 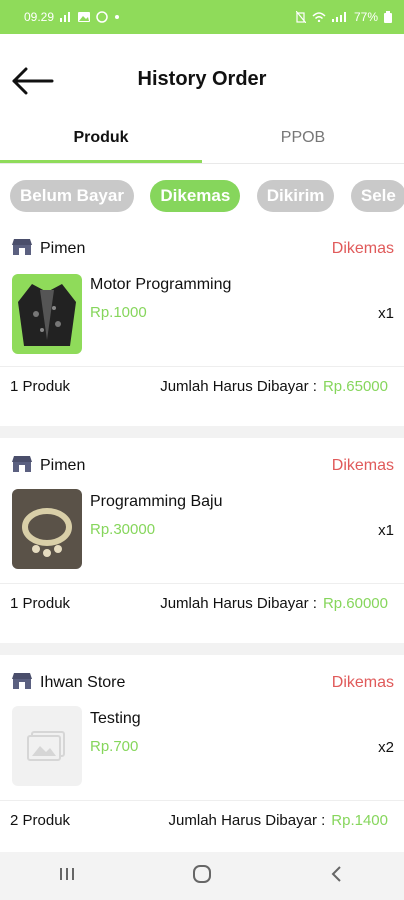 I want to click on battery-percent: 77%, so click(x=365, y=17).